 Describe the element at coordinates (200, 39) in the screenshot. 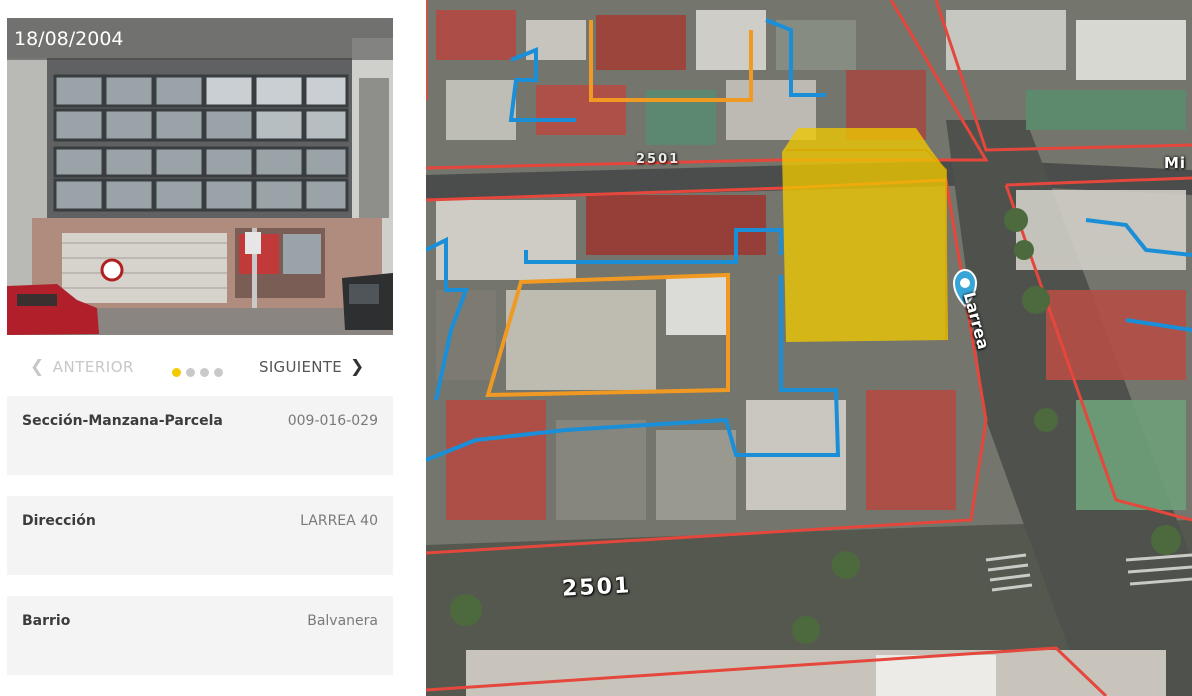

I see `photo-date: 18/08/2004` at that location.